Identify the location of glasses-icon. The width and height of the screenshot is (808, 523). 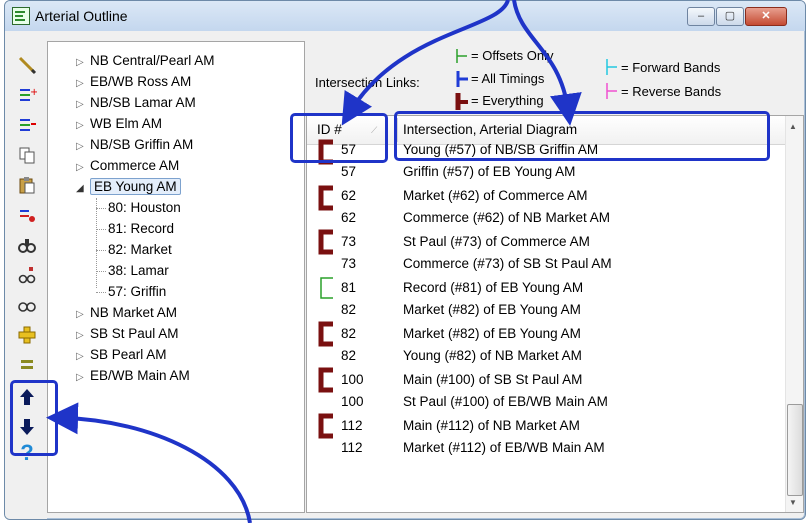
(27, 305).